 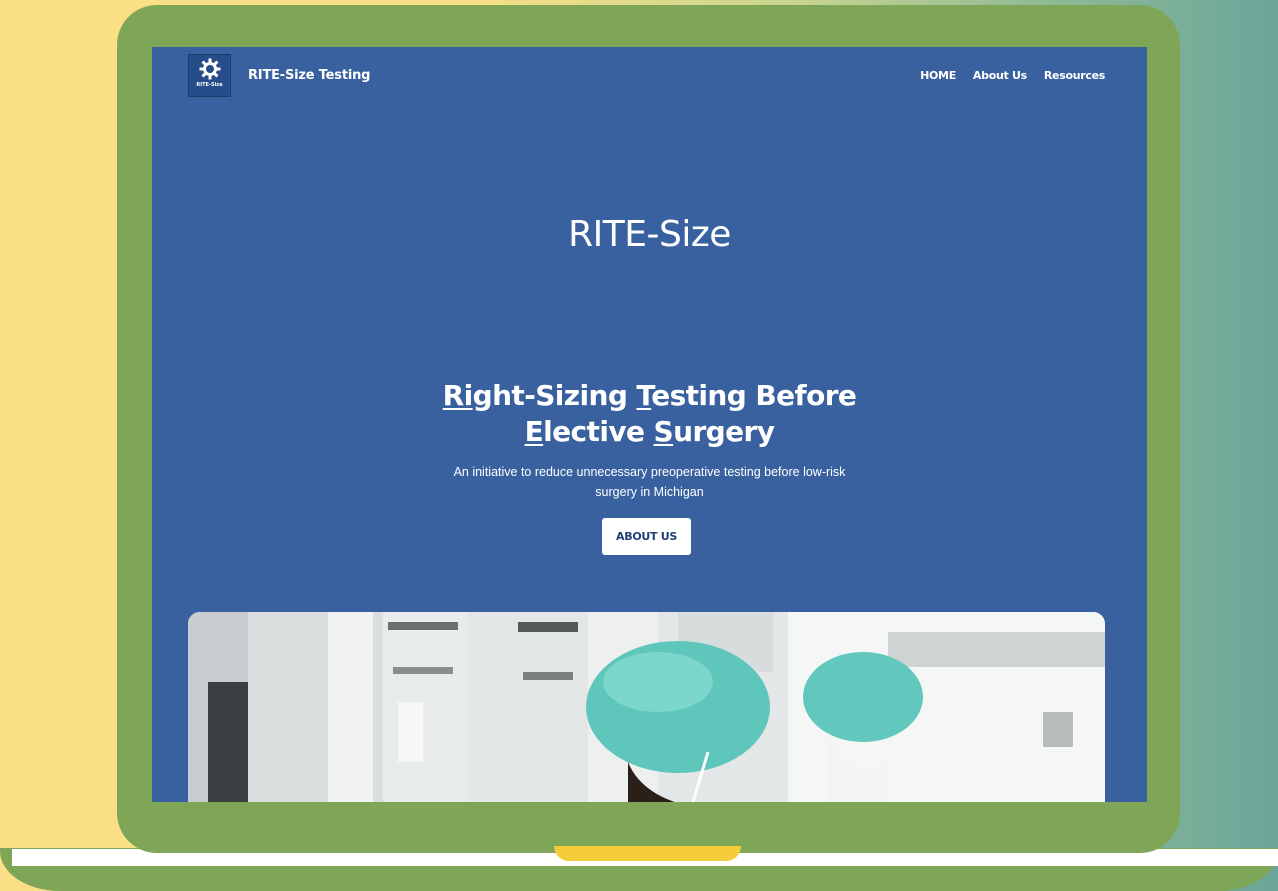 I want to click on main-nav: HOME About Us Resources, so click(x=1012, y=75).